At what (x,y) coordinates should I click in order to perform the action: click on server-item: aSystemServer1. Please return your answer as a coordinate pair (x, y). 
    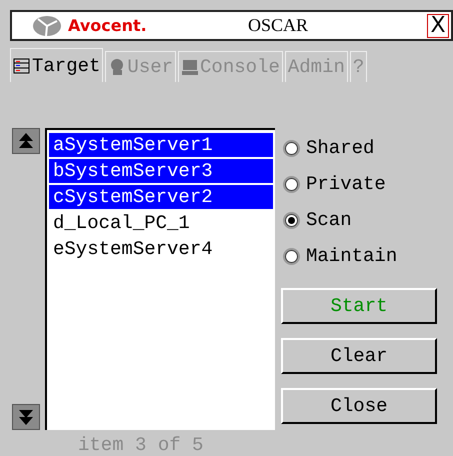
    Looking at the image, I should click on (161, 145).